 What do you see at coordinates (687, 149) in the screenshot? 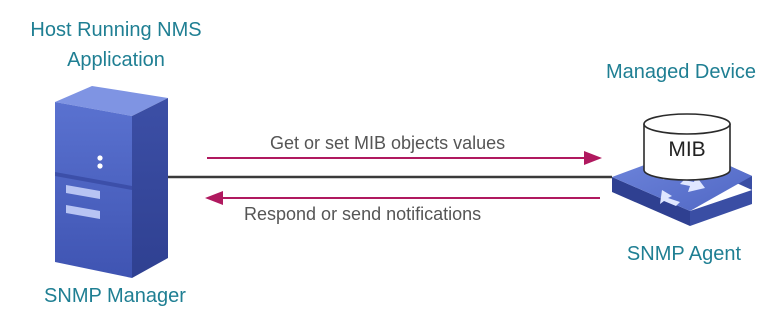
I see `mib-label: MIB` at bounding box center [687, 149].